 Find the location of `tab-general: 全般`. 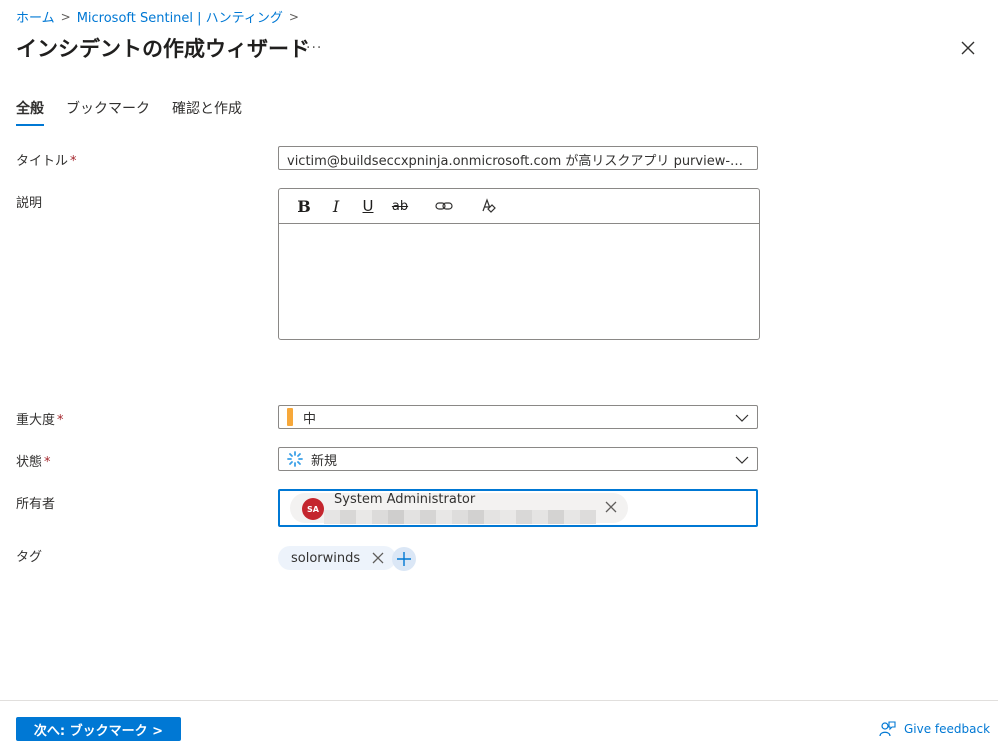

tab-general: 全般 is located at coordinates (30, 112).